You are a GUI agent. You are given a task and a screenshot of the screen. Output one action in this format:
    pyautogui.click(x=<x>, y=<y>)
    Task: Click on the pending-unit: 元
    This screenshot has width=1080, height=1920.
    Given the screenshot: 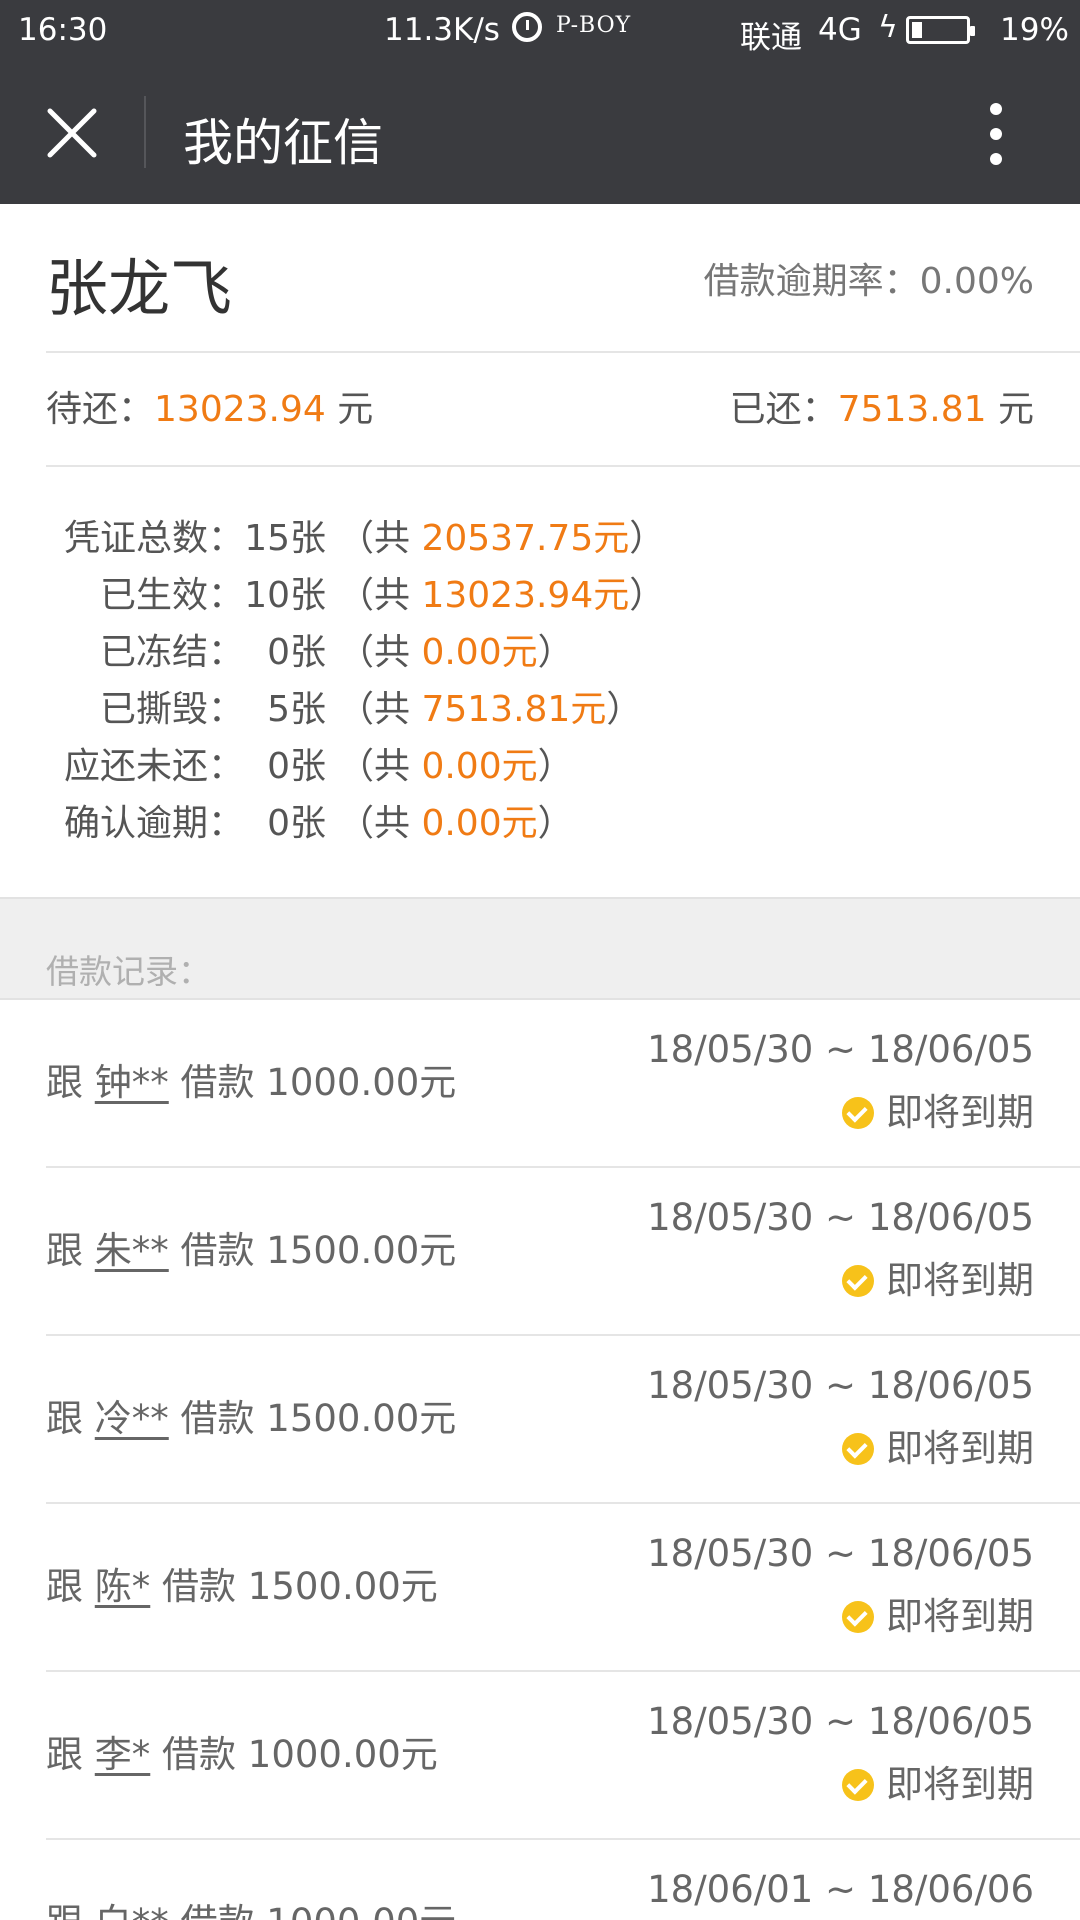 What is the action you would take?
    pyautogui.click(x=355, y=409)
    